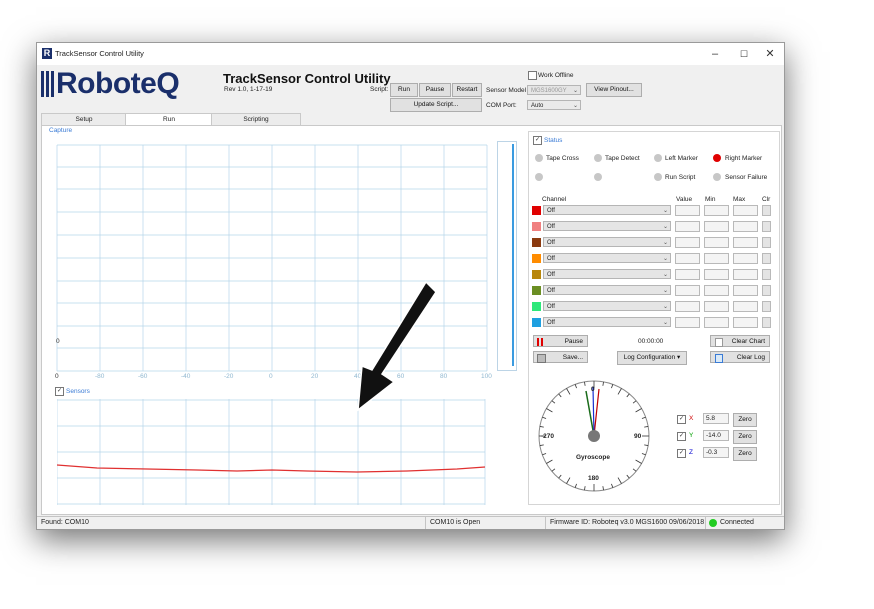 The width and height of the screenshot is (874, 609). I want to click on work-offline-checkbox, so click(532, 75).